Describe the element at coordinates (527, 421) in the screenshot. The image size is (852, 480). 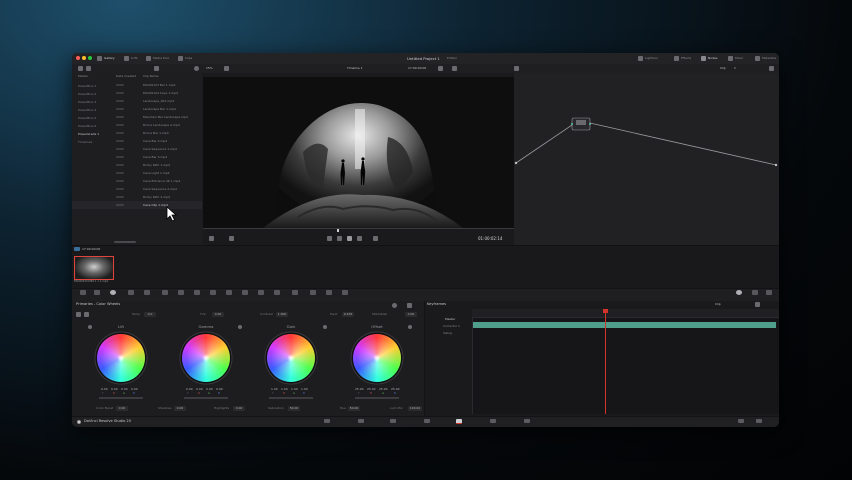
I see `deliver-page-icon` at that location.